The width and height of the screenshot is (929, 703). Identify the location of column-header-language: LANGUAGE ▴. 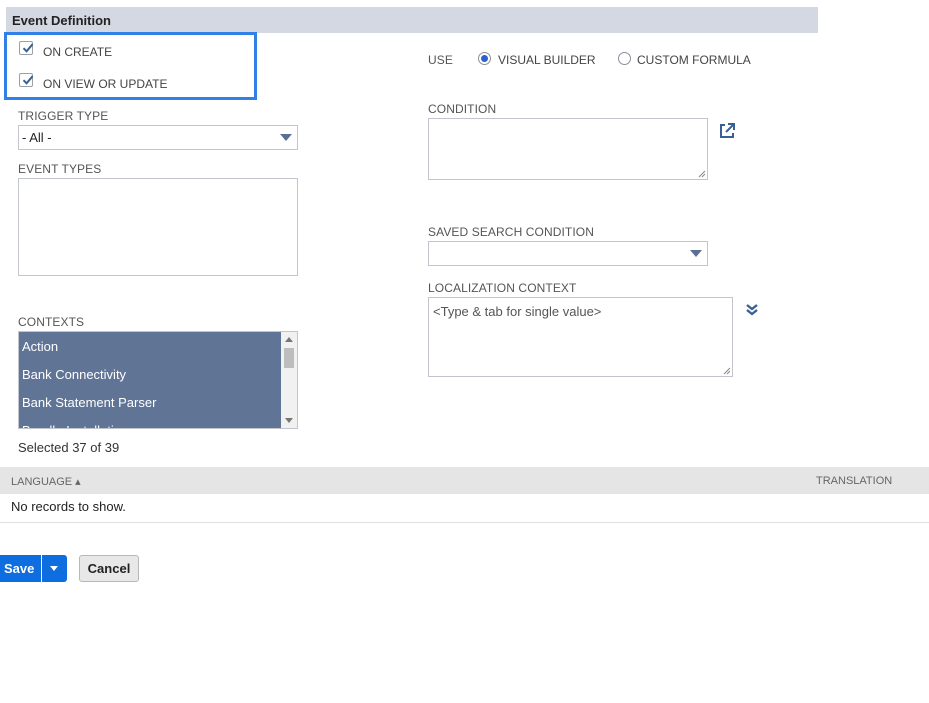
(46, 481).